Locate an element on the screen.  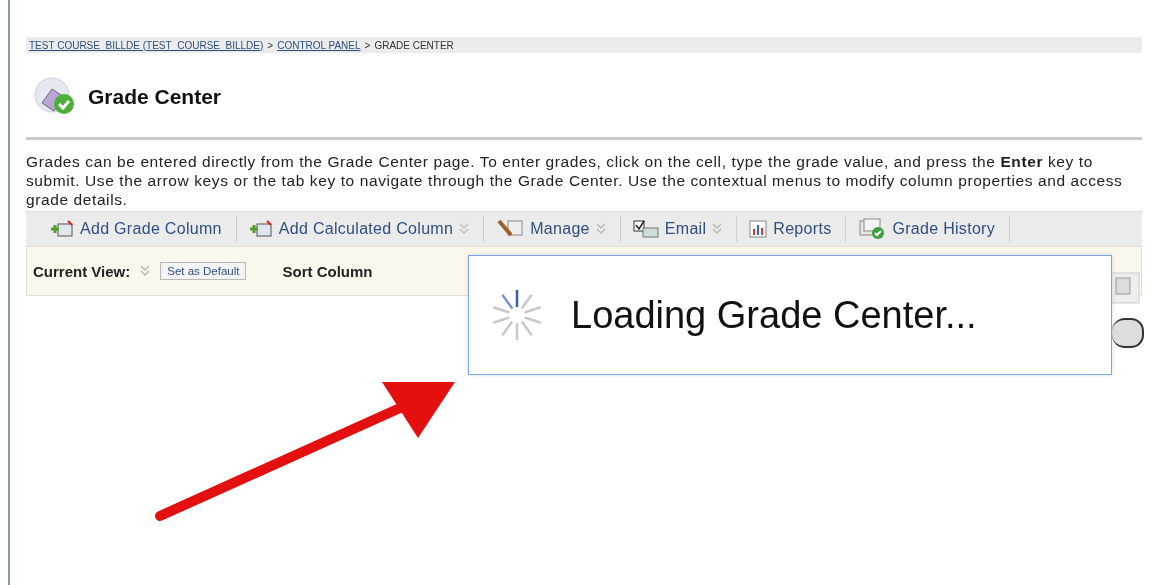
toolbar-button: Email is located at coordinates (683, 229).